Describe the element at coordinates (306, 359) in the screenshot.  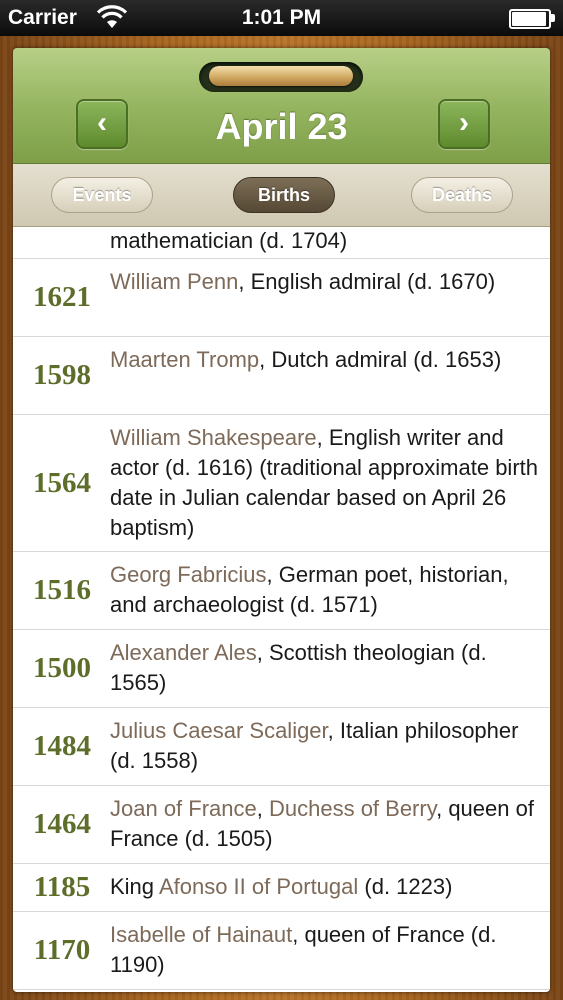
I see `entry-text: Maarten Tromp, Dutch admiral (d. 1653)` at that location.